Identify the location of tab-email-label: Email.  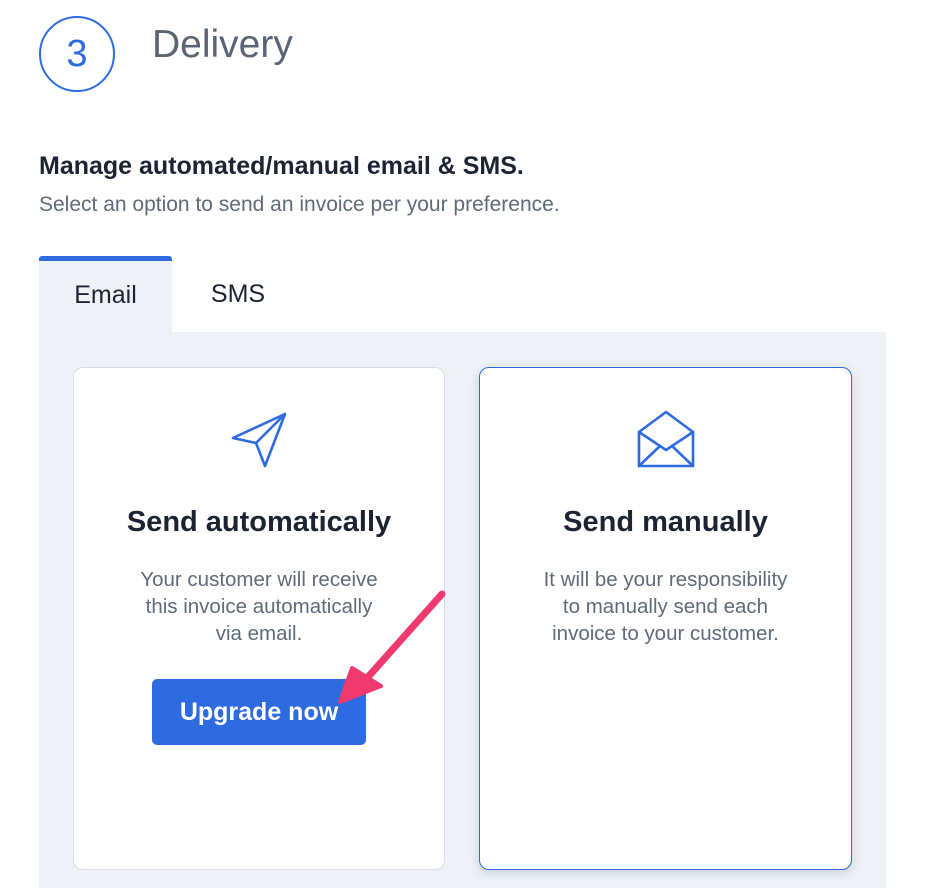
(105, 295).